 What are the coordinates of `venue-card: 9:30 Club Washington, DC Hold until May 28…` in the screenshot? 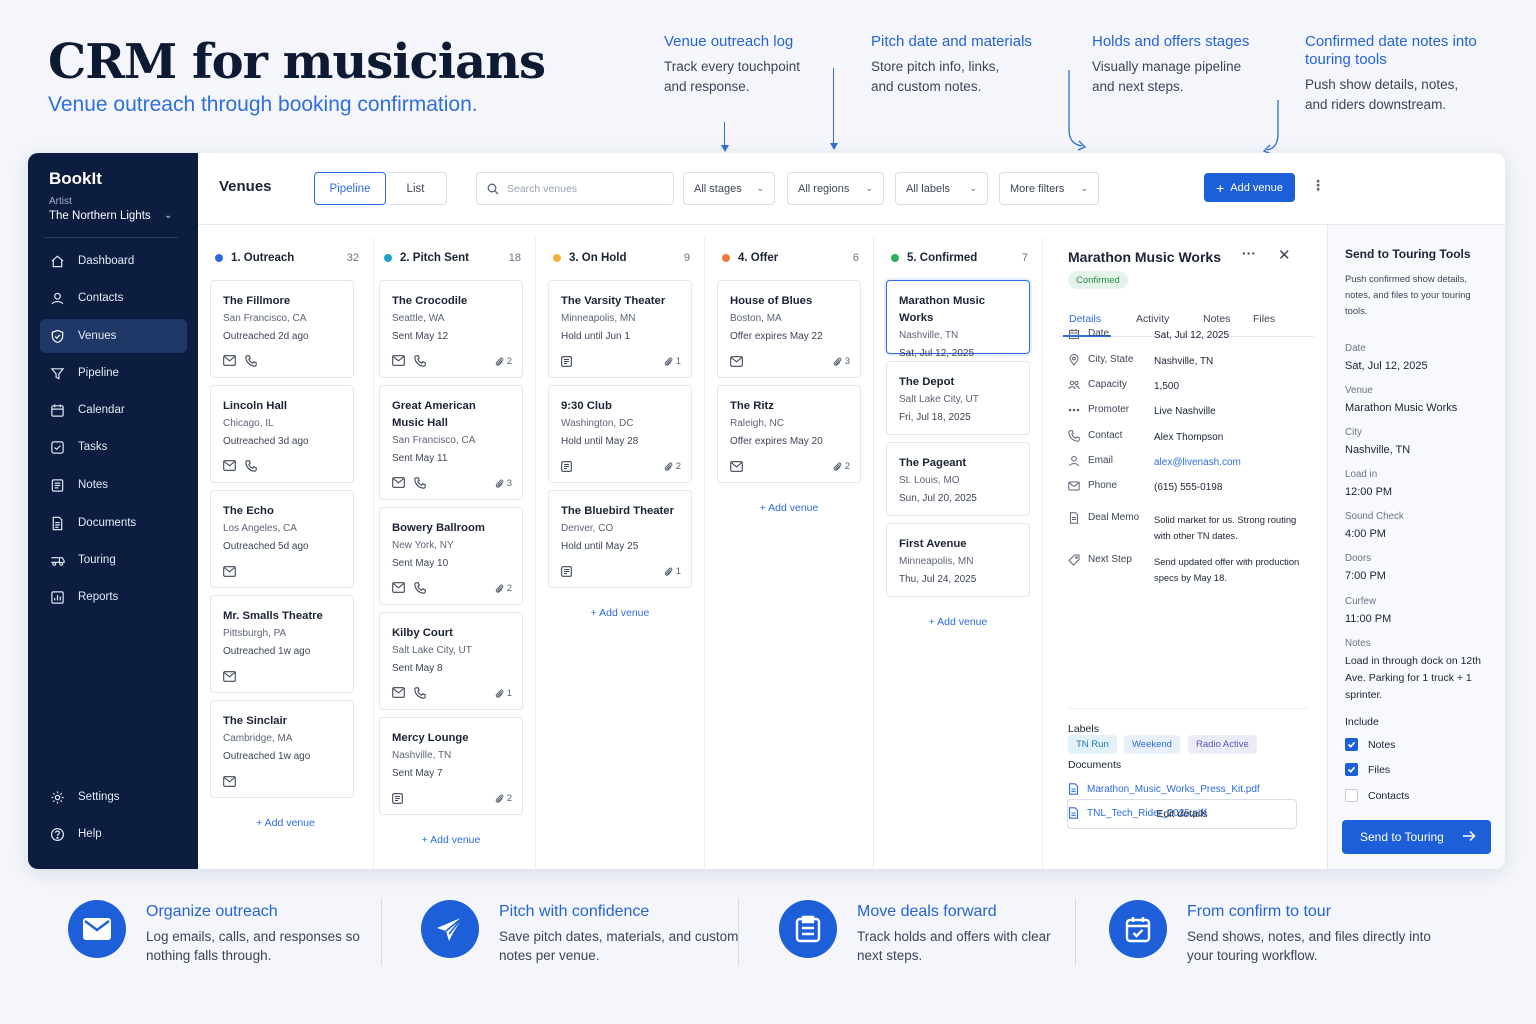 It's located at (620, 434).